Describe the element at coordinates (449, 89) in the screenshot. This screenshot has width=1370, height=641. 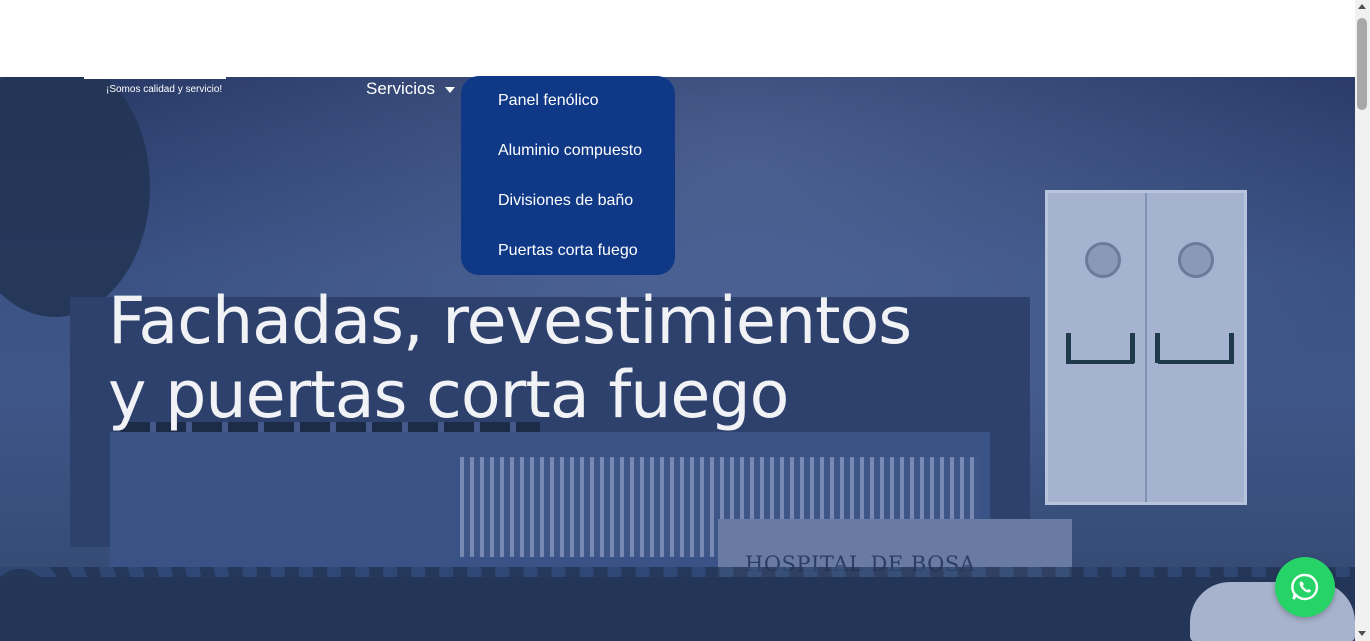
I see `caret-down-icon` at that location.